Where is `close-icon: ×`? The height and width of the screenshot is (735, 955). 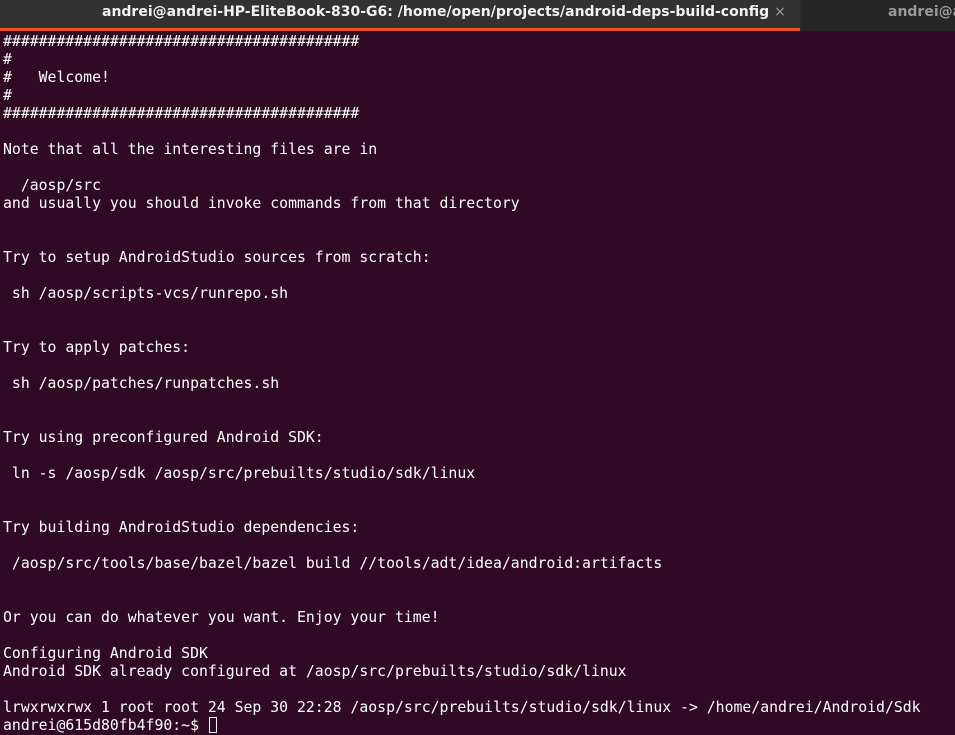
close-icon: × is located at coordinates (780, 12).